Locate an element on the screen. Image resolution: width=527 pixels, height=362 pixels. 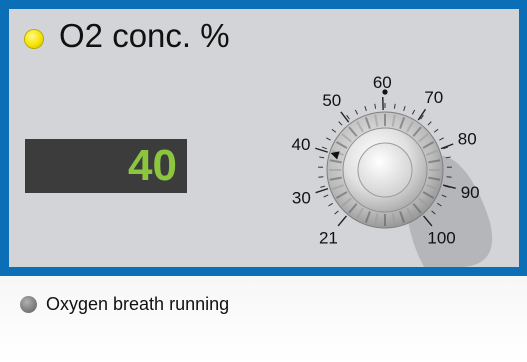
dial-label-70: 70 is located at coordinates (433, 97).